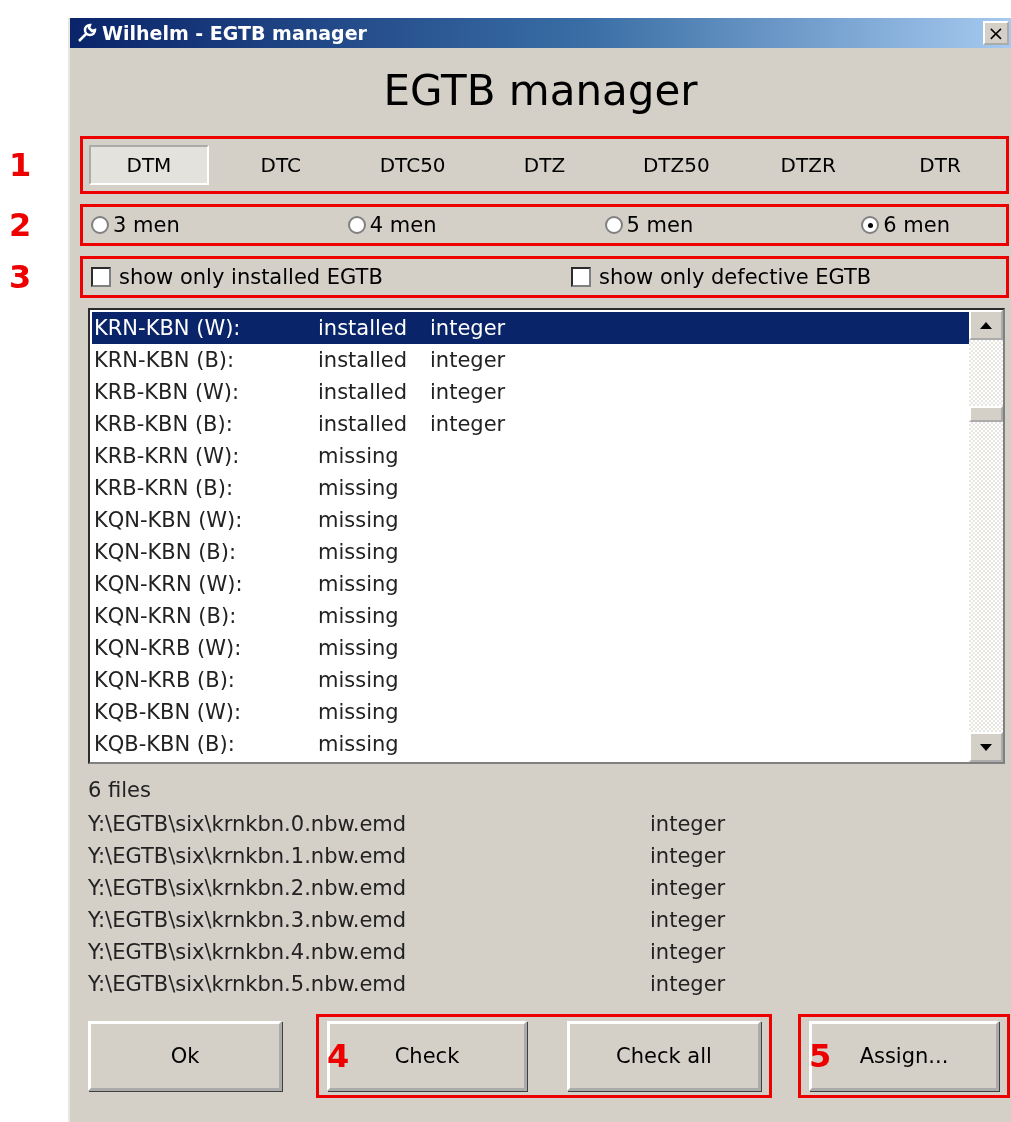  I want to click on list-item: KRB-KRN (W): missing, so click(530, 456).